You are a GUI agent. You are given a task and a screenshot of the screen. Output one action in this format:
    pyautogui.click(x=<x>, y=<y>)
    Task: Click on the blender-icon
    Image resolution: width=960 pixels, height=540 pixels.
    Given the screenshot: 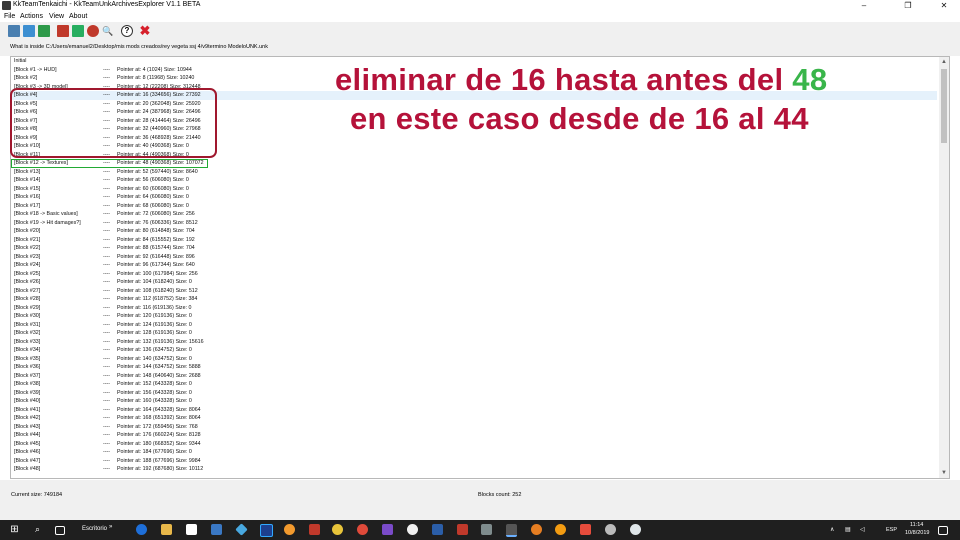 What is the action you would take?
    pyautogui.click(x=289, y=529)
    